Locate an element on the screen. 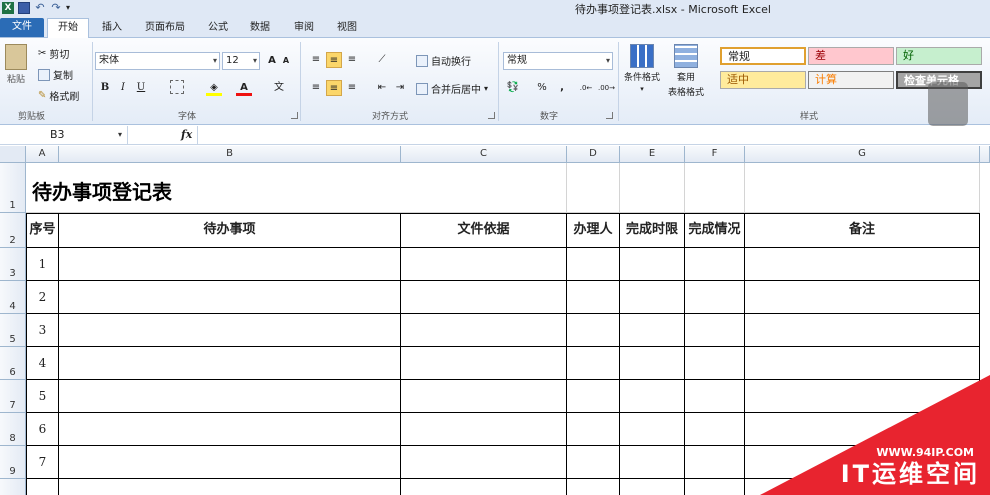  accounting-icon: 💱 is located at coordinates (513, 88).